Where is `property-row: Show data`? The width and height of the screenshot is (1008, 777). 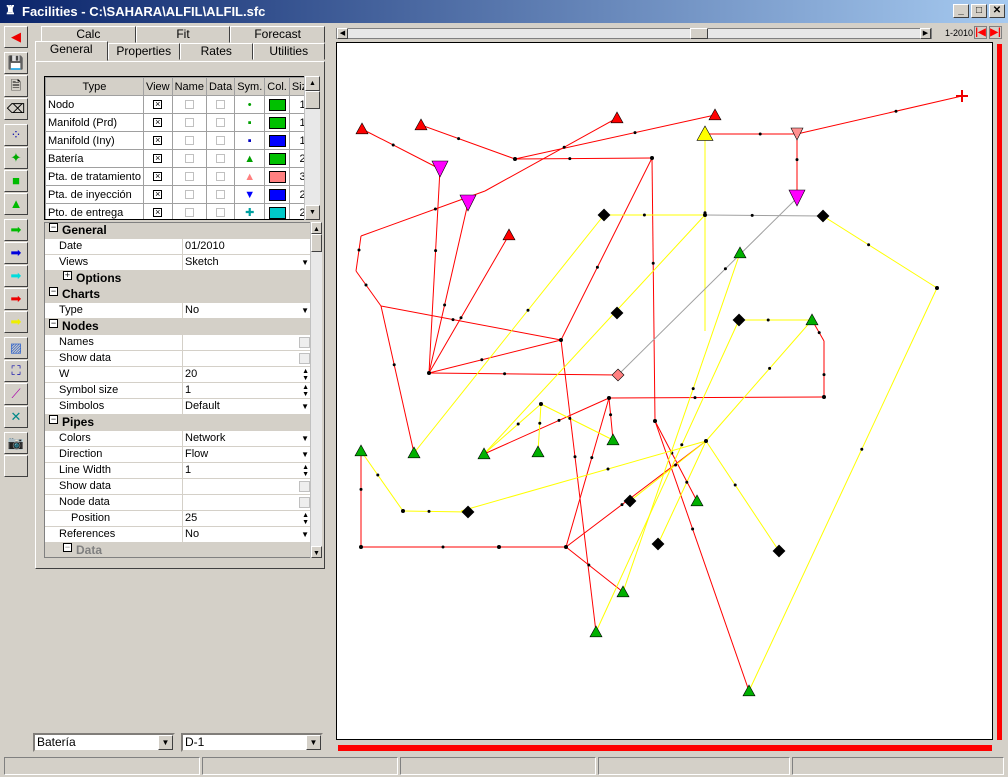
property-row: Show data is located at coordinates (179, 359).